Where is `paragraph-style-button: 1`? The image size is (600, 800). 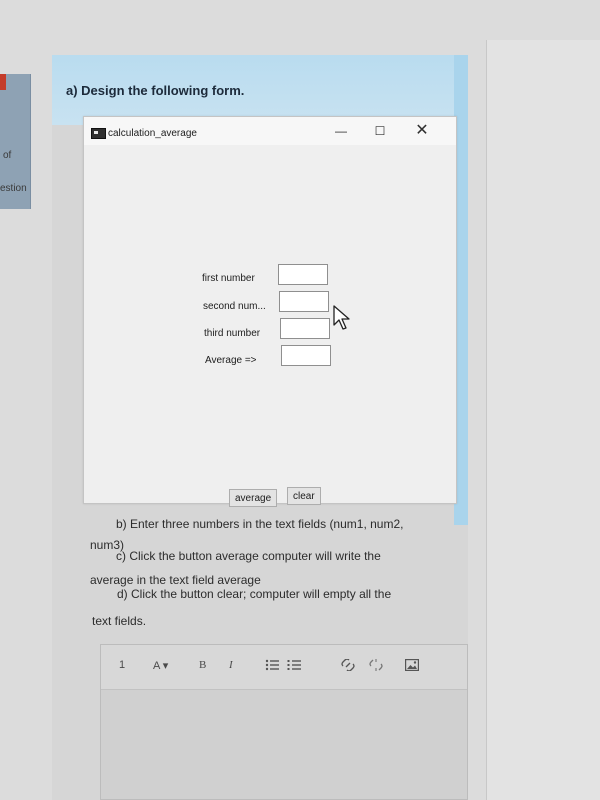
paragraph-style-button: 1 is located at coordinates (122, 665).